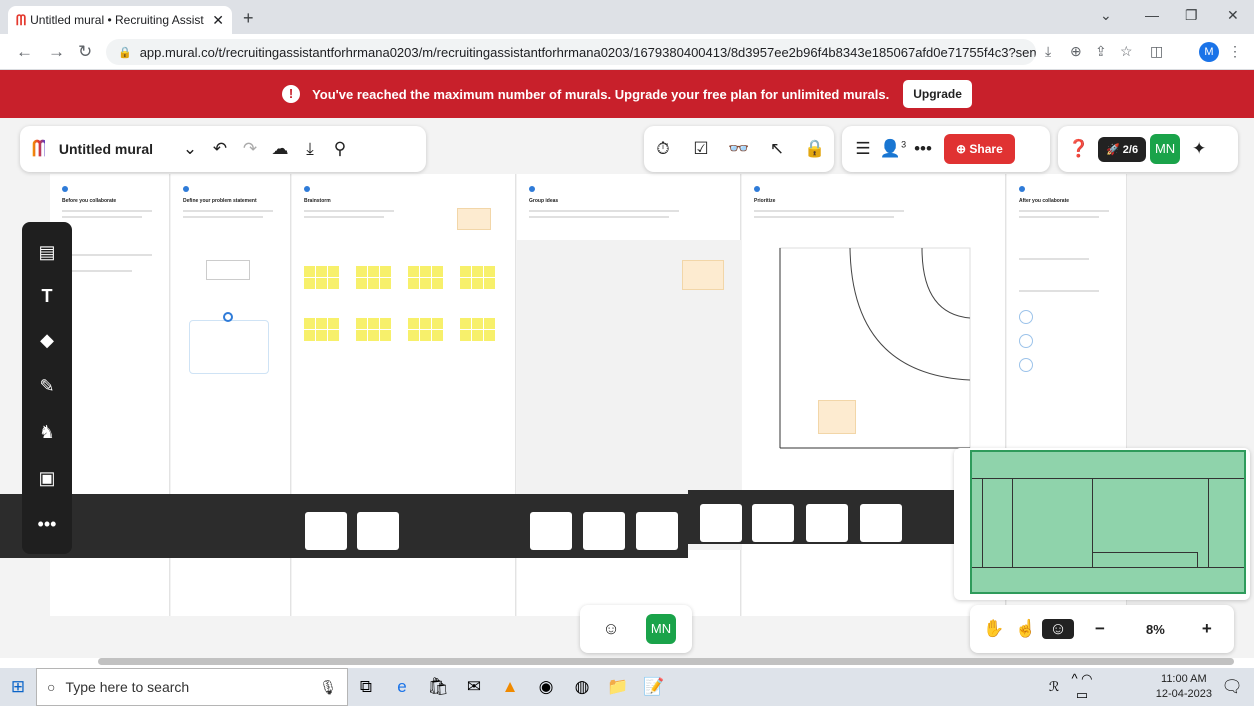 The height and width of the screenshot is (706, 1254). I want to click on restore-button: ❐, so click(1191, 15).